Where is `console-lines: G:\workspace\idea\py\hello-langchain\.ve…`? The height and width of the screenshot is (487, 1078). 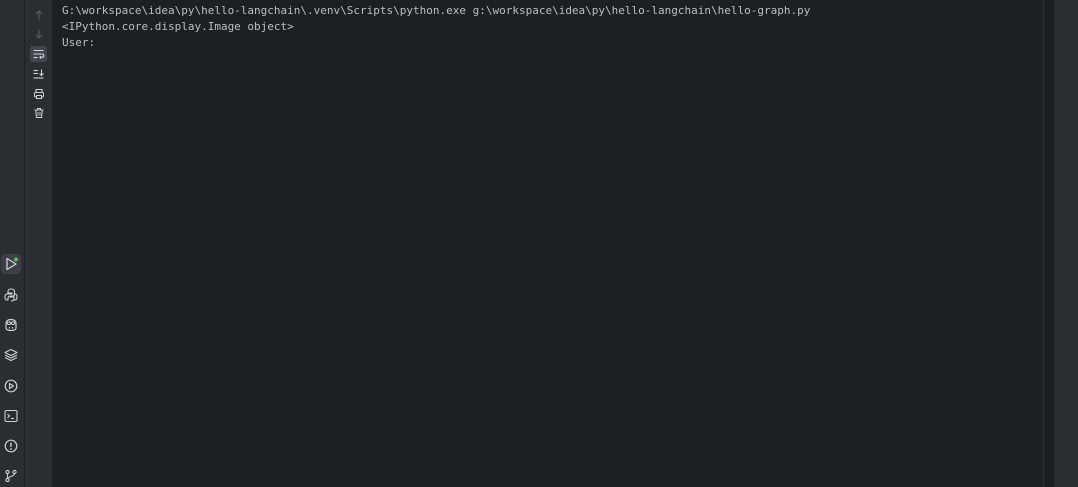 console-lines: G:\workspace\idea\py\hello-langchain\.ve… is located at coordinates (436, 27).